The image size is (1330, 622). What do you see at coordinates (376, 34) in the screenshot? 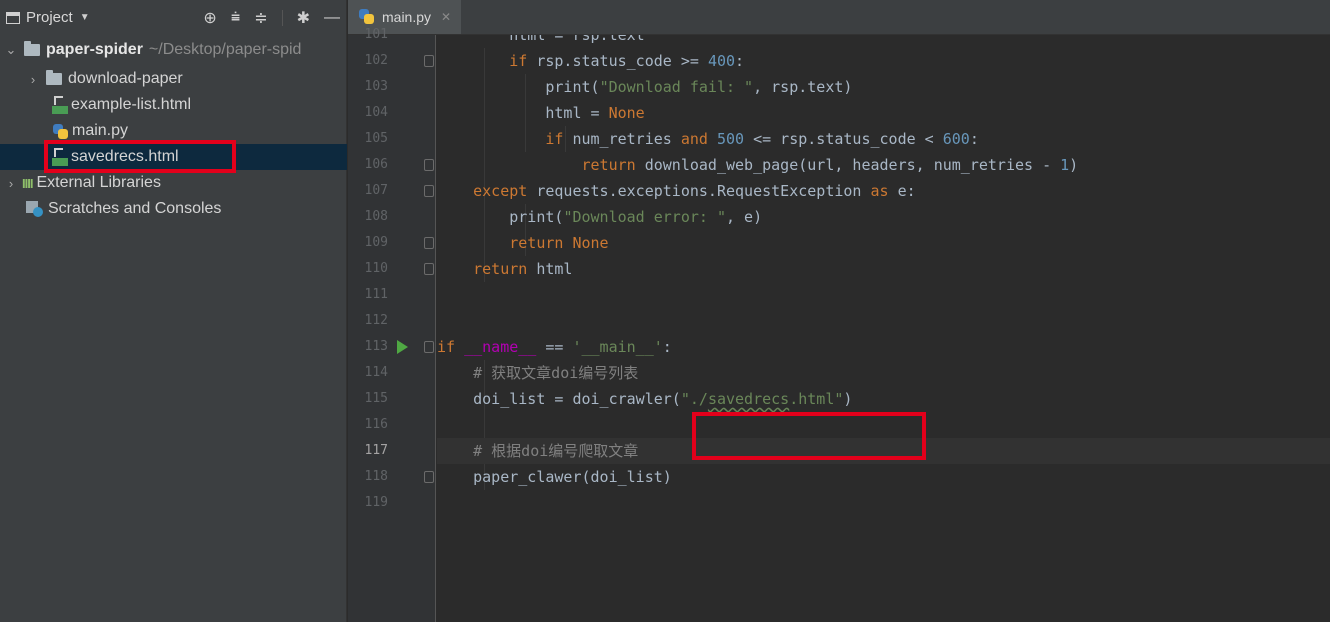
I see `line-number: 101` at bounding box center [376, 34].